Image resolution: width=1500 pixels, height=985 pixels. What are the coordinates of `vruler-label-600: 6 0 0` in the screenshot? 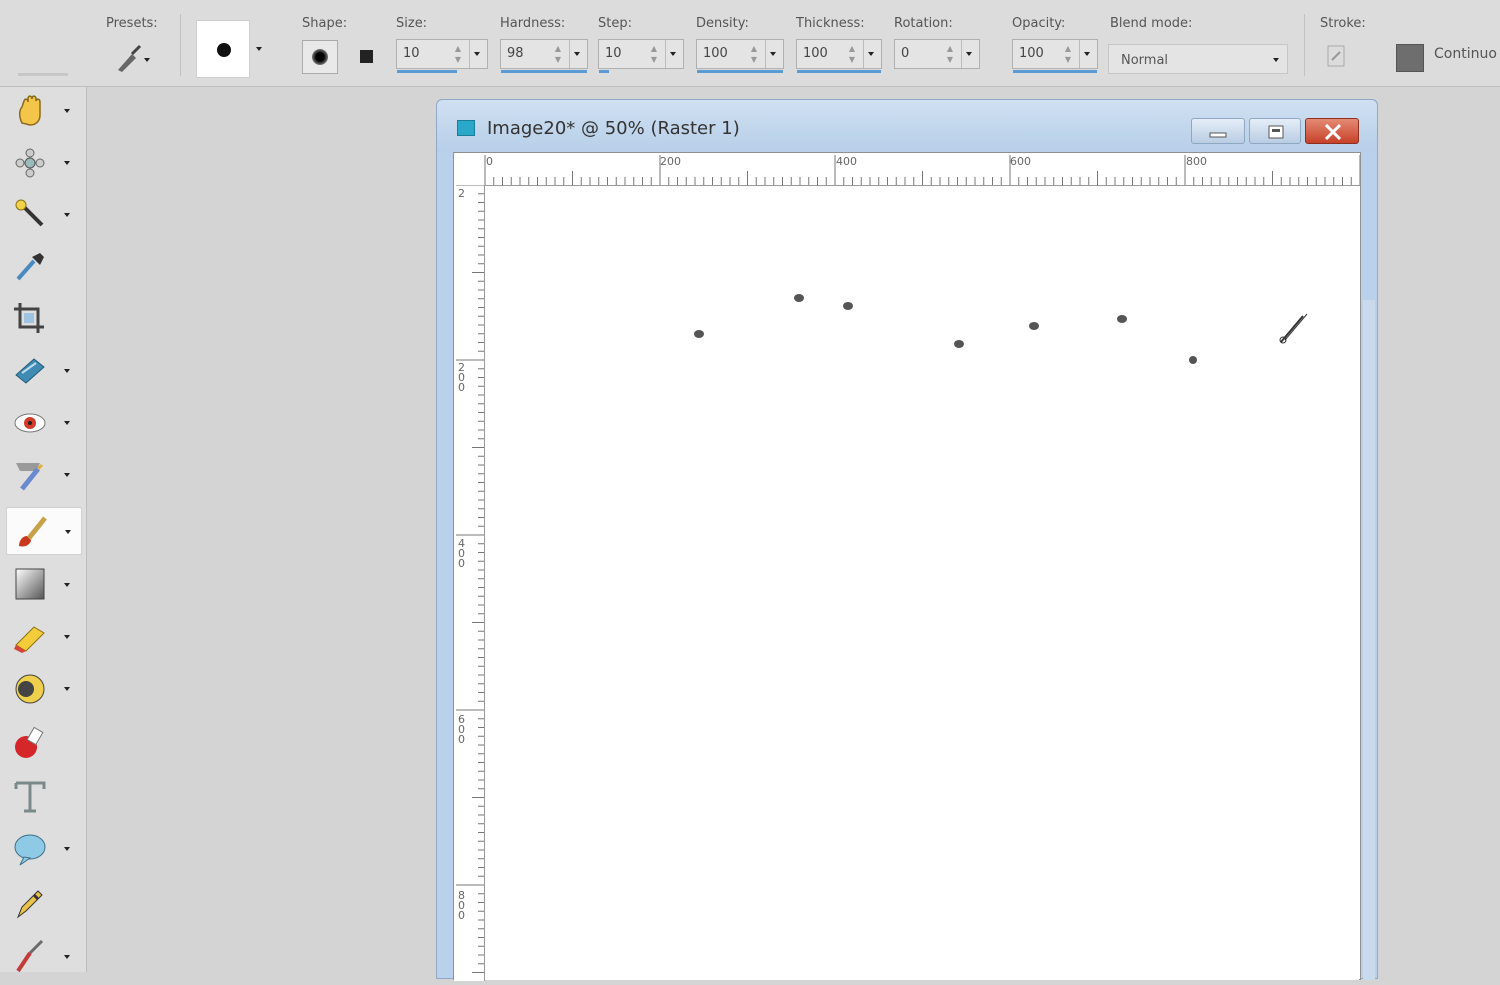 It's located at (461, 729).